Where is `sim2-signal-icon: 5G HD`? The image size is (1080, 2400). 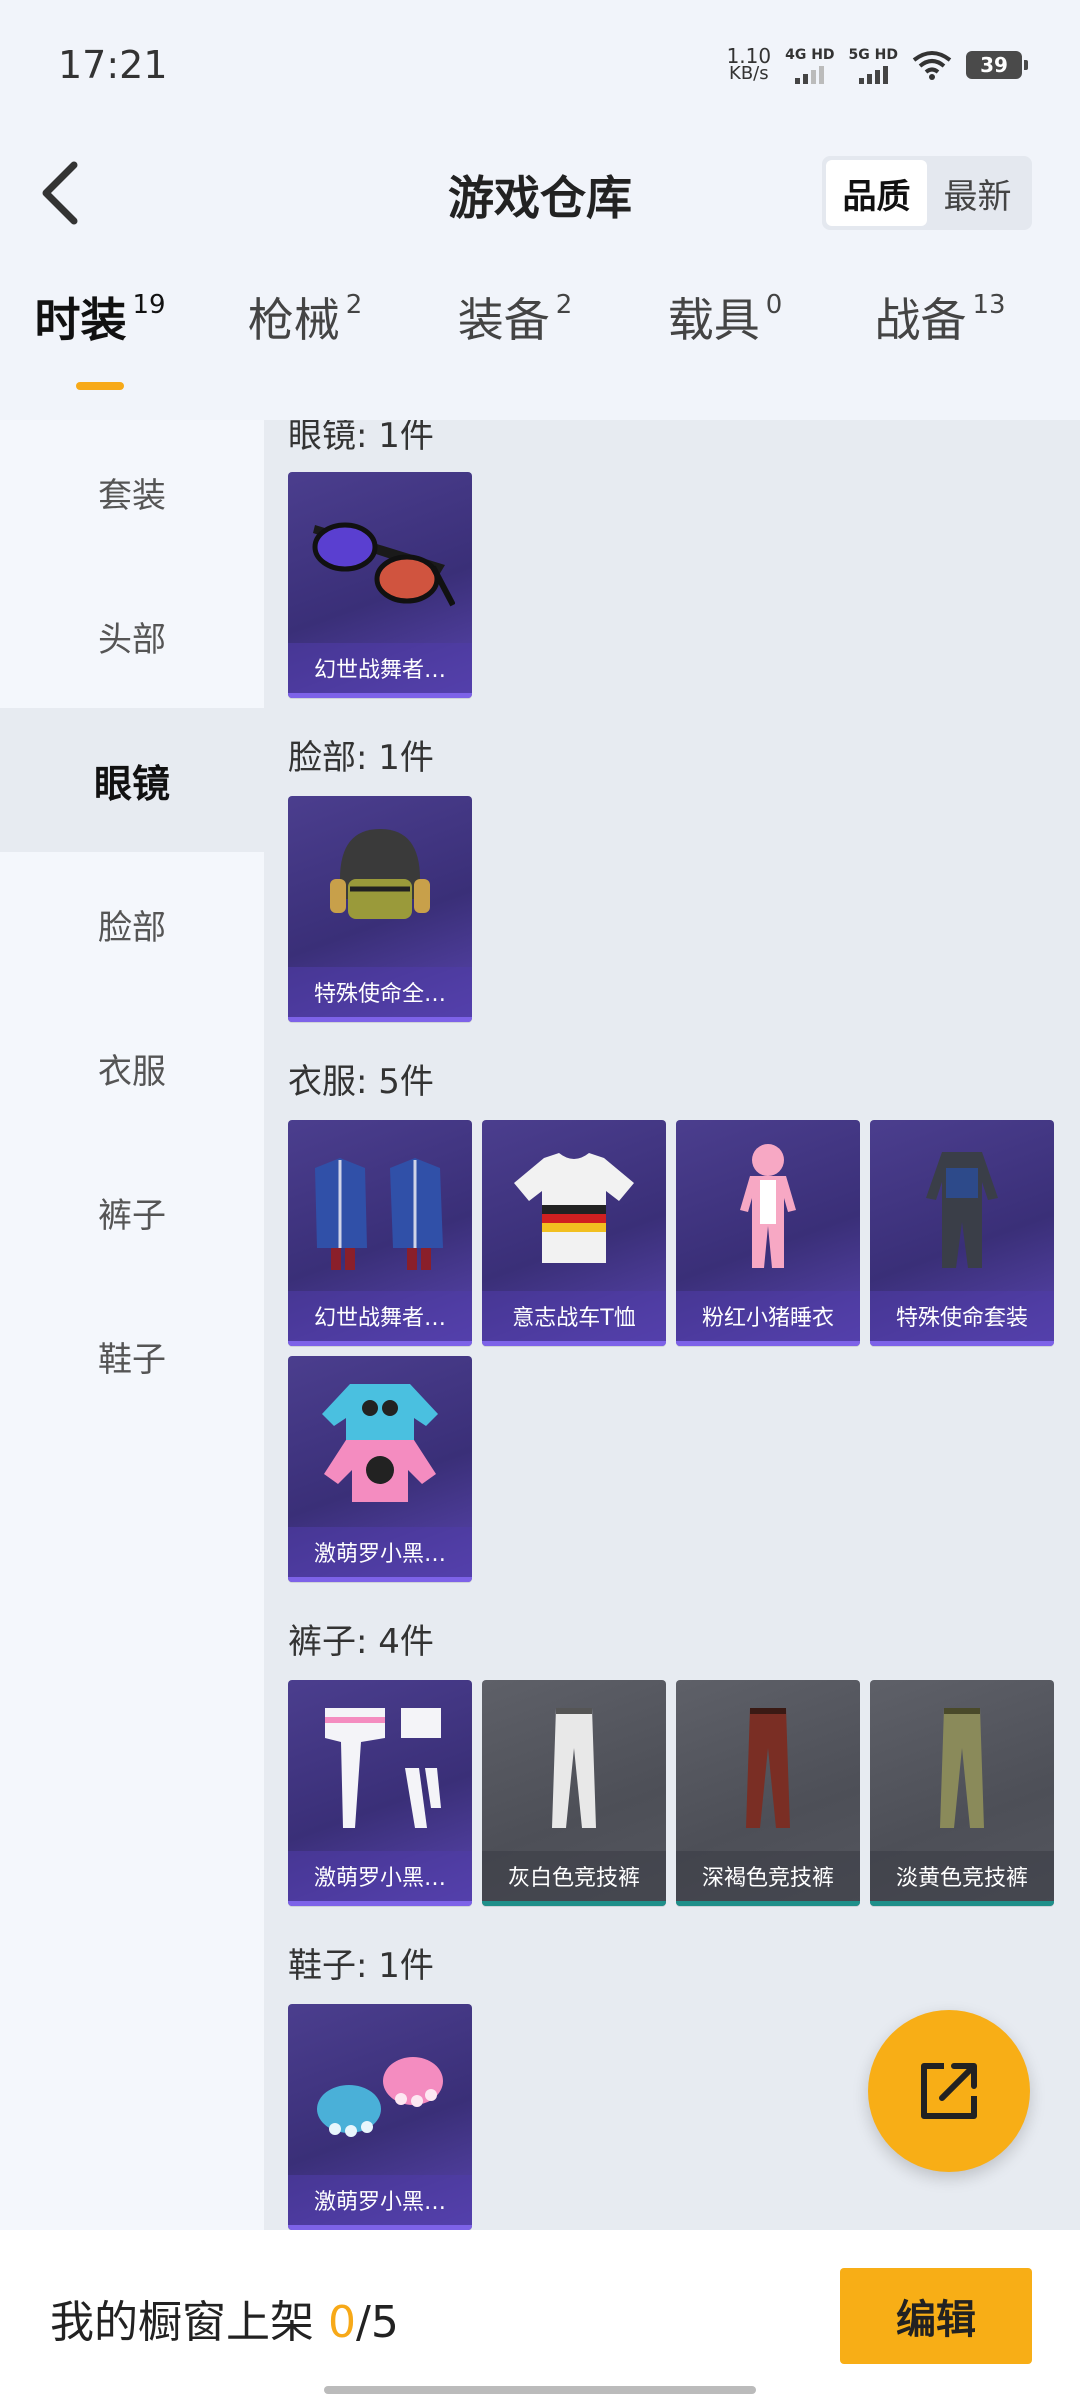 sim2-signal-icon: 5G HD is located at coordinates (873, 65).